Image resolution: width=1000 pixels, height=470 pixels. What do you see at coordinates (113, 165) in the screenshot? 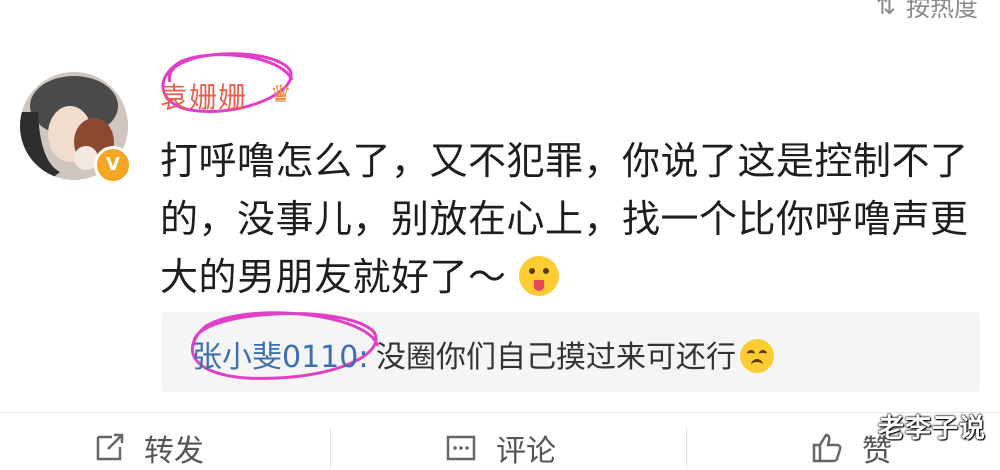
I see `verified-badge-icon: V` at bounding box center [113, 165].